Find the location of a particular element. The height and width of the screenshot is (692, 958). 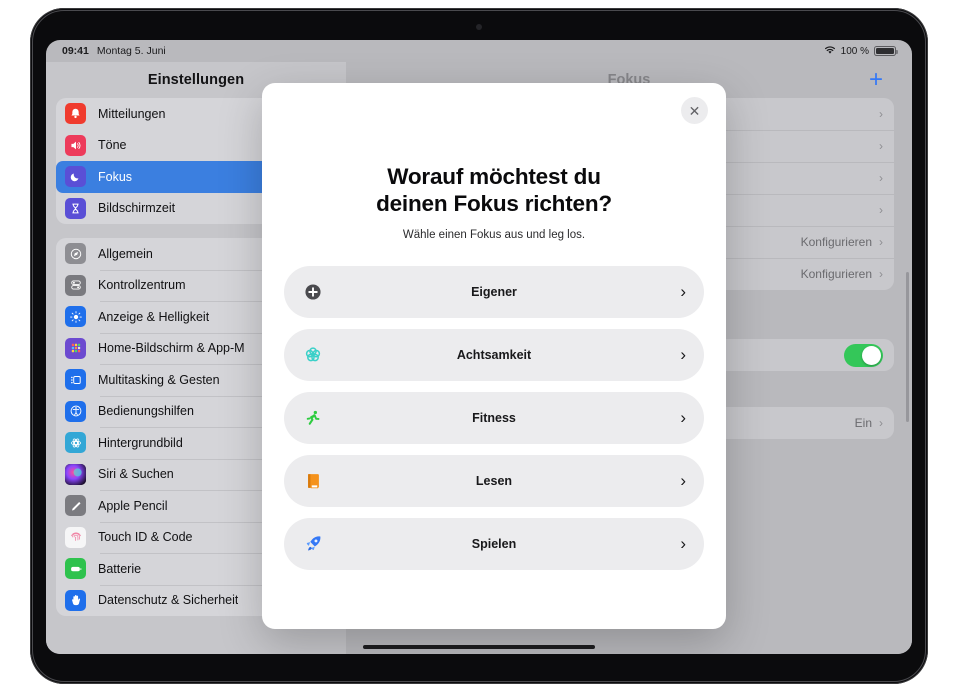

apple-pencil-icon is located at coordinates (75, 506).